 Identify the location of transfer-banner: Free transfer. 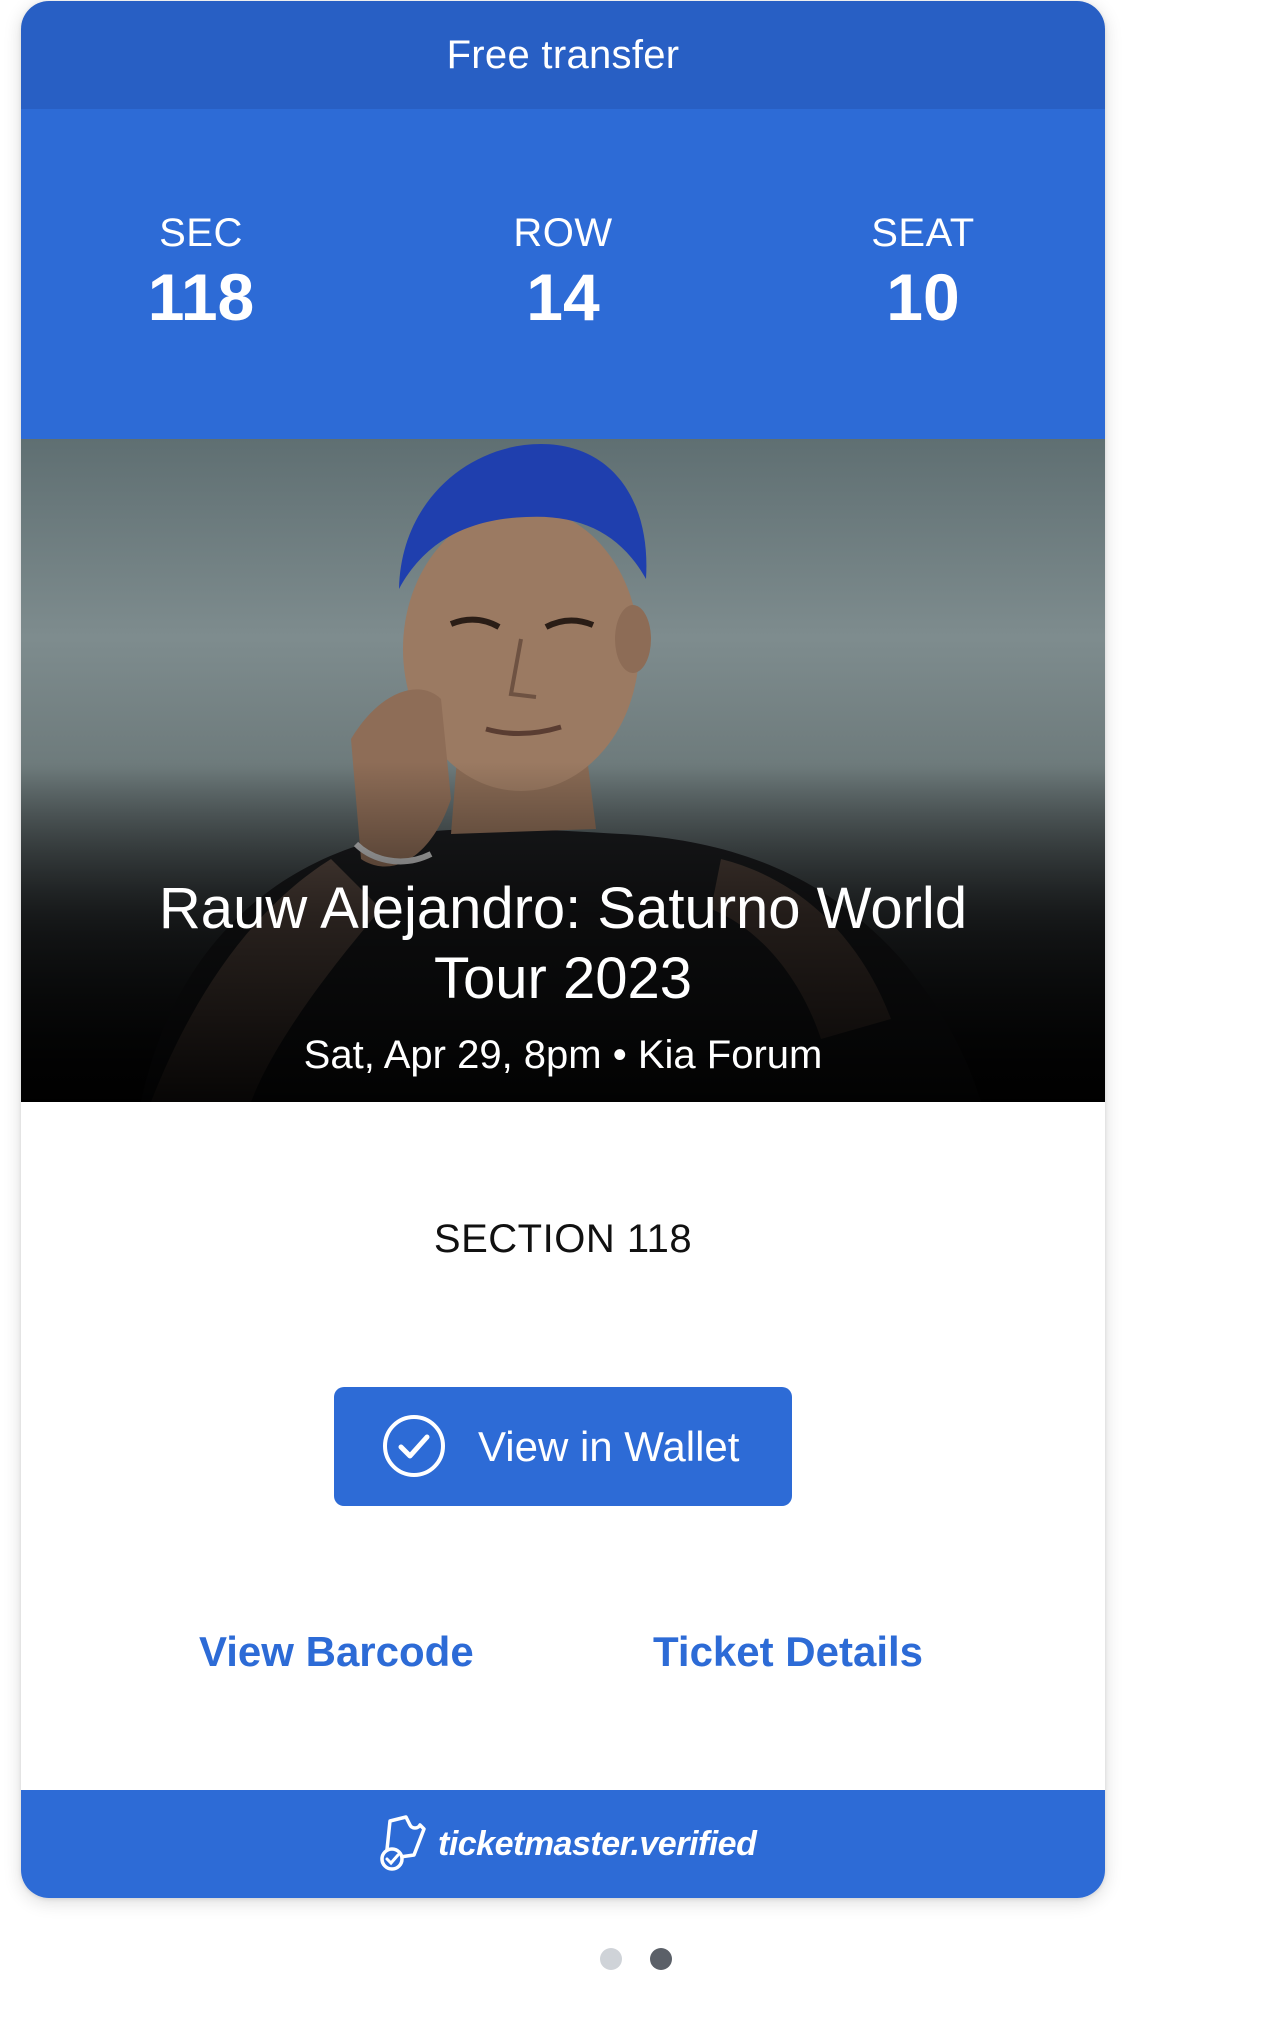
(563, 55).